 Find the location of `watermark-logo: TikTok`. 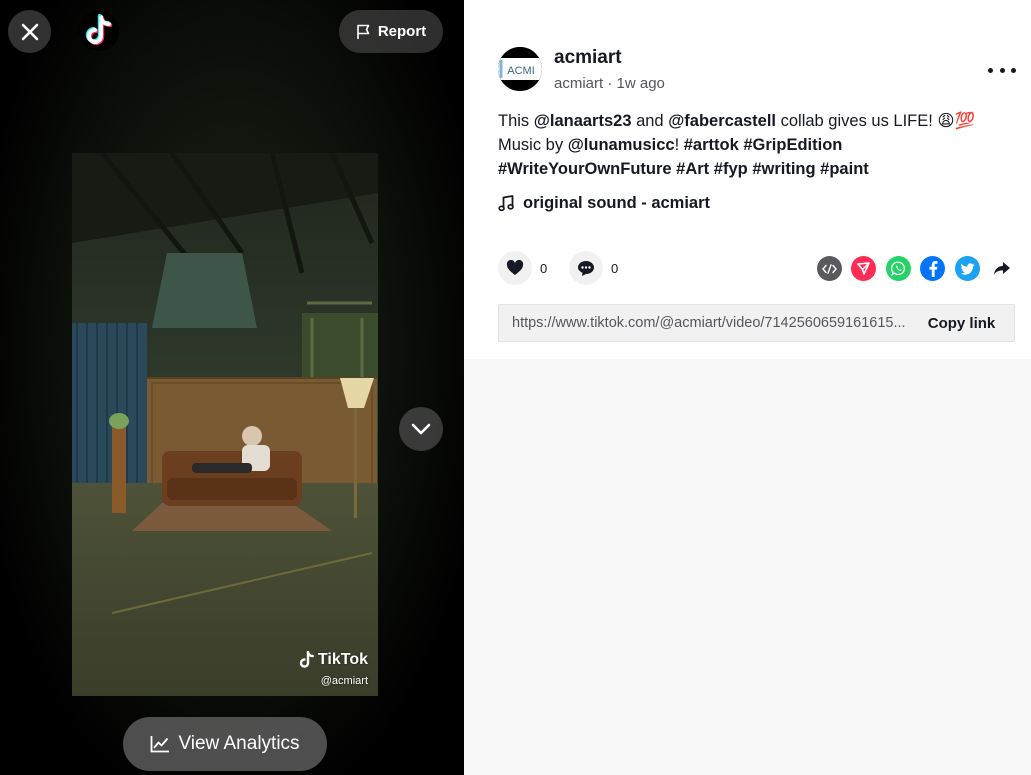

watermark-logo: TikTok is located at coordinates (333, 660).